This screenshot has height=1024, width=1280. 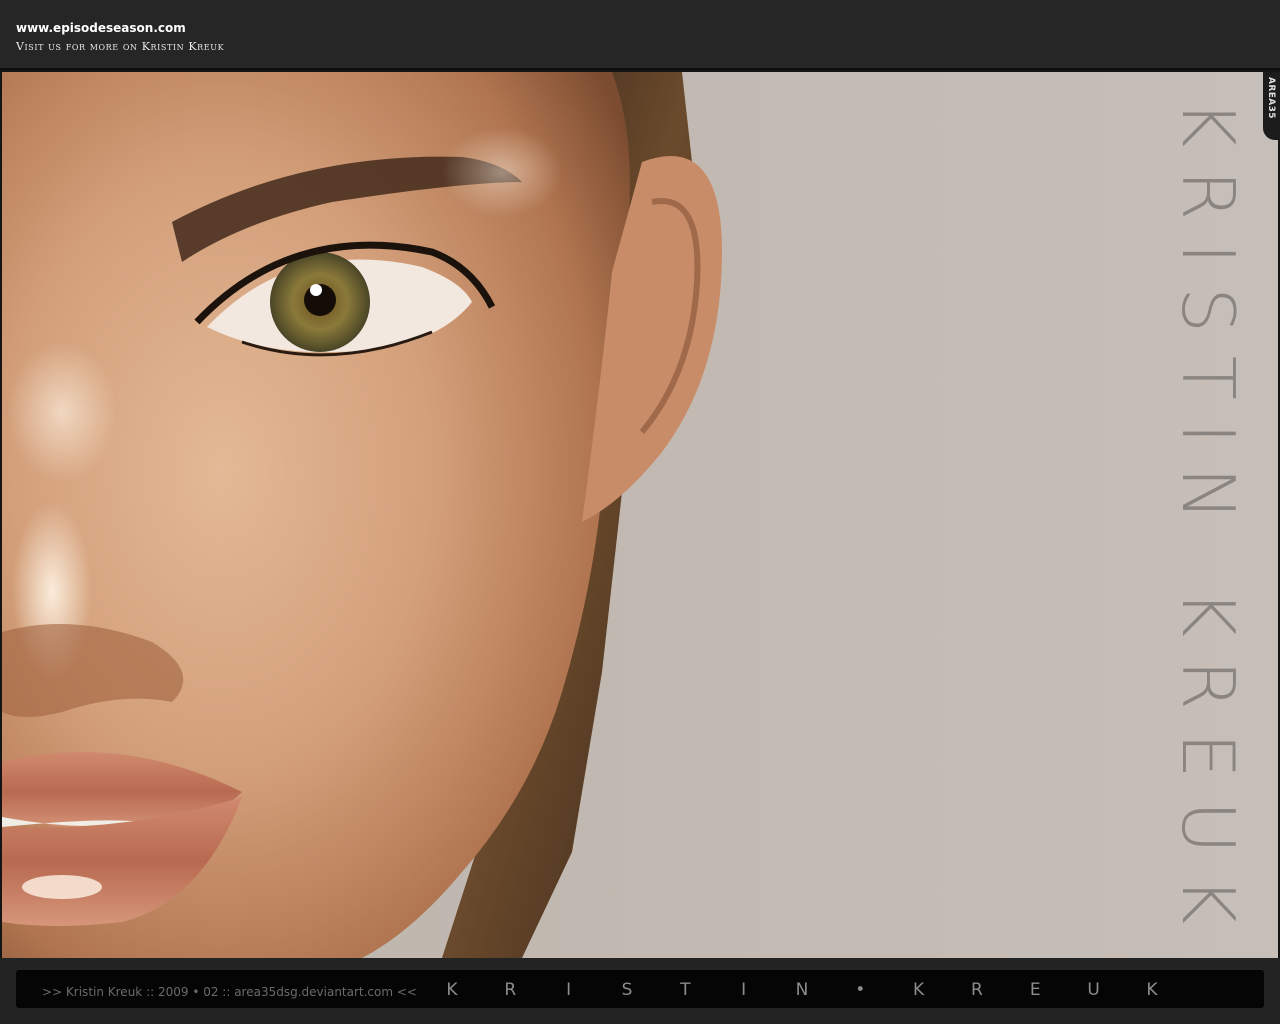 What do you see at coordinates (1093, 990) in the screenshot?
I see `footer-spaced-letter: U` at bounding box center [1093, 990].